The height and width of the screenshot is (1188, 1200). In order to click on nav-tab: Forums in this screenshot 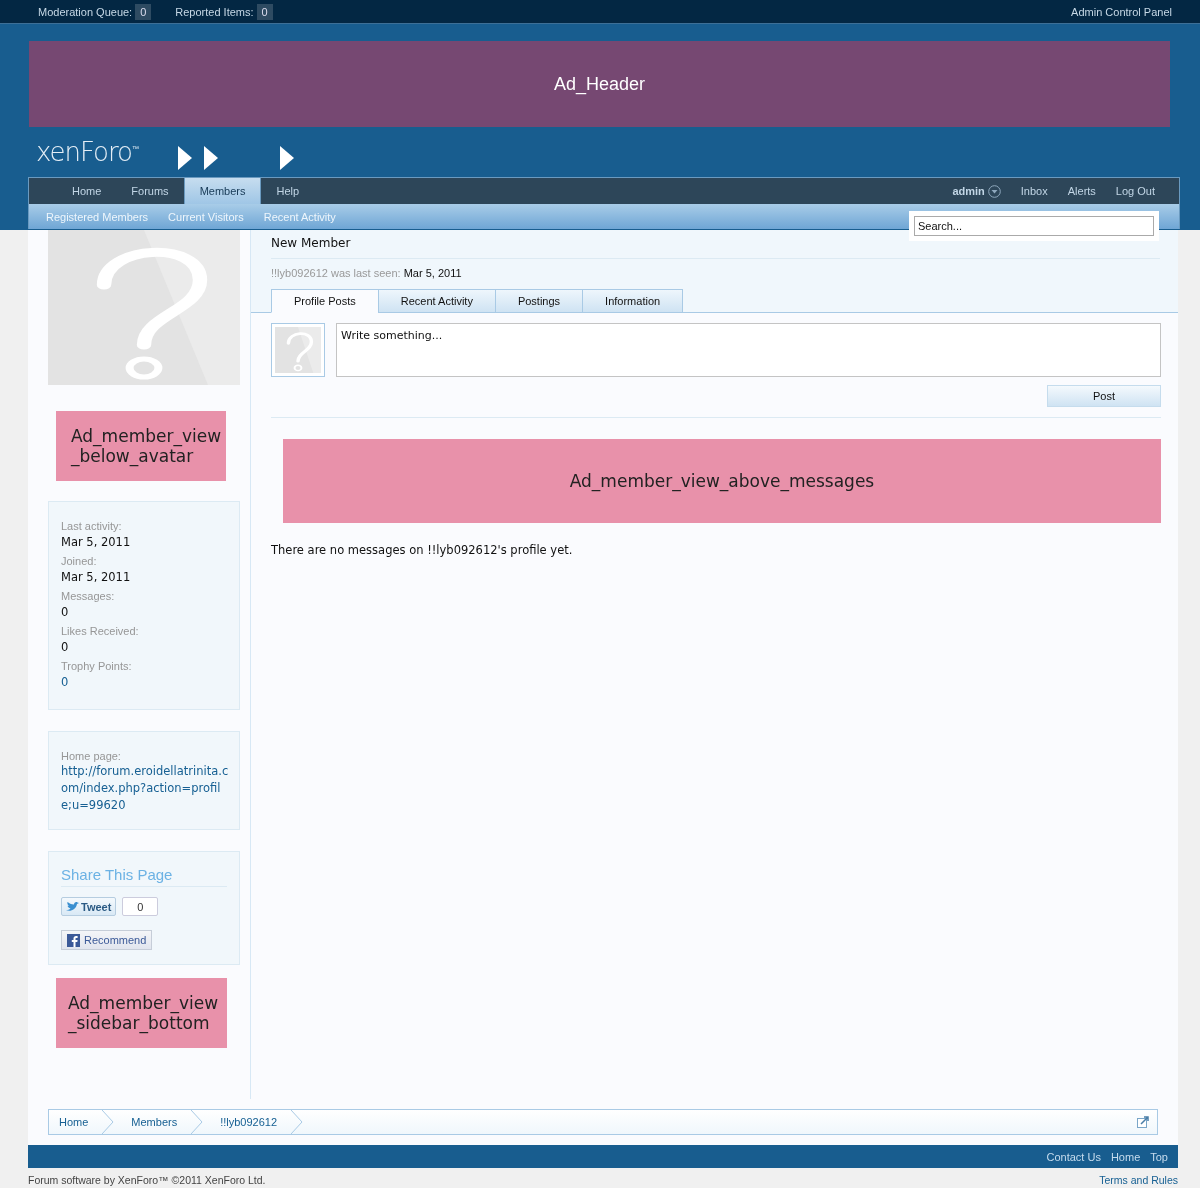, I will do `click(150, 191)`.